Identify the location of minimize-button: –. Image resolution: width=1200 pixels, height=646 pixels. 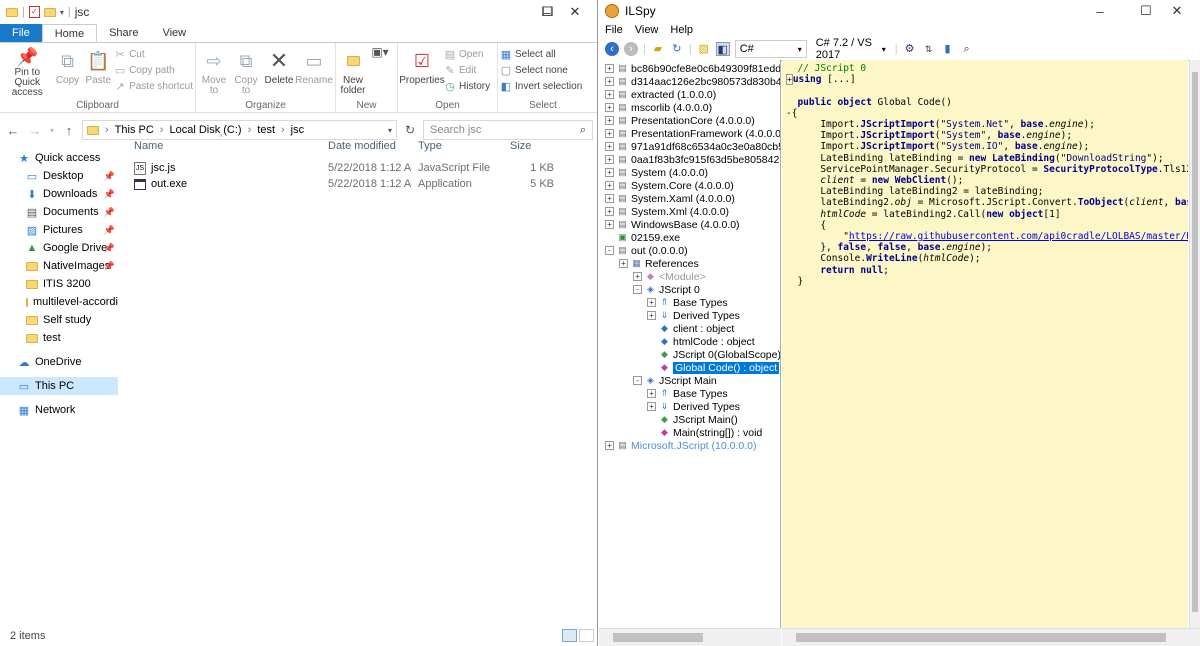
(1100, 11).